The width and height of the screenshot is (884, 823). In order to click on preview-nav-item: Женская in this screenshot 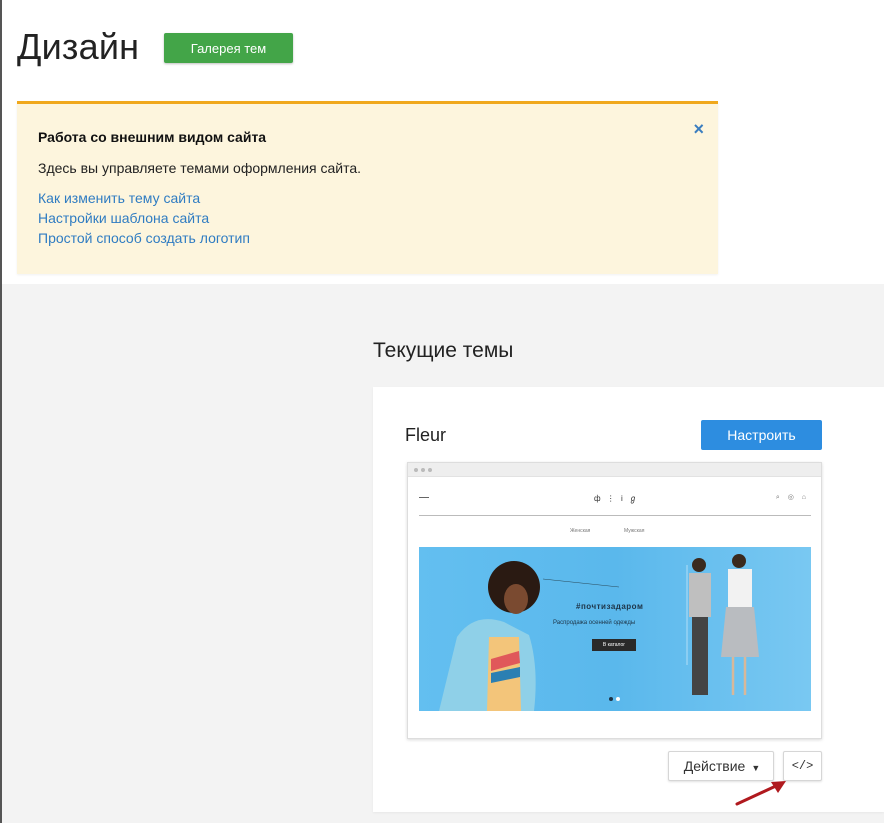, I will do `click(580, 531)`.